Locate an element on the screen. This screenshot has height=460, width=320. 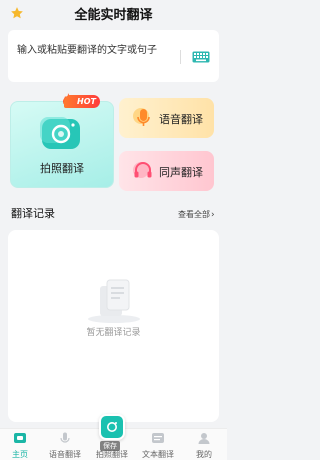
tab-profile-label: 我的 is located at coordinates (204, 454).